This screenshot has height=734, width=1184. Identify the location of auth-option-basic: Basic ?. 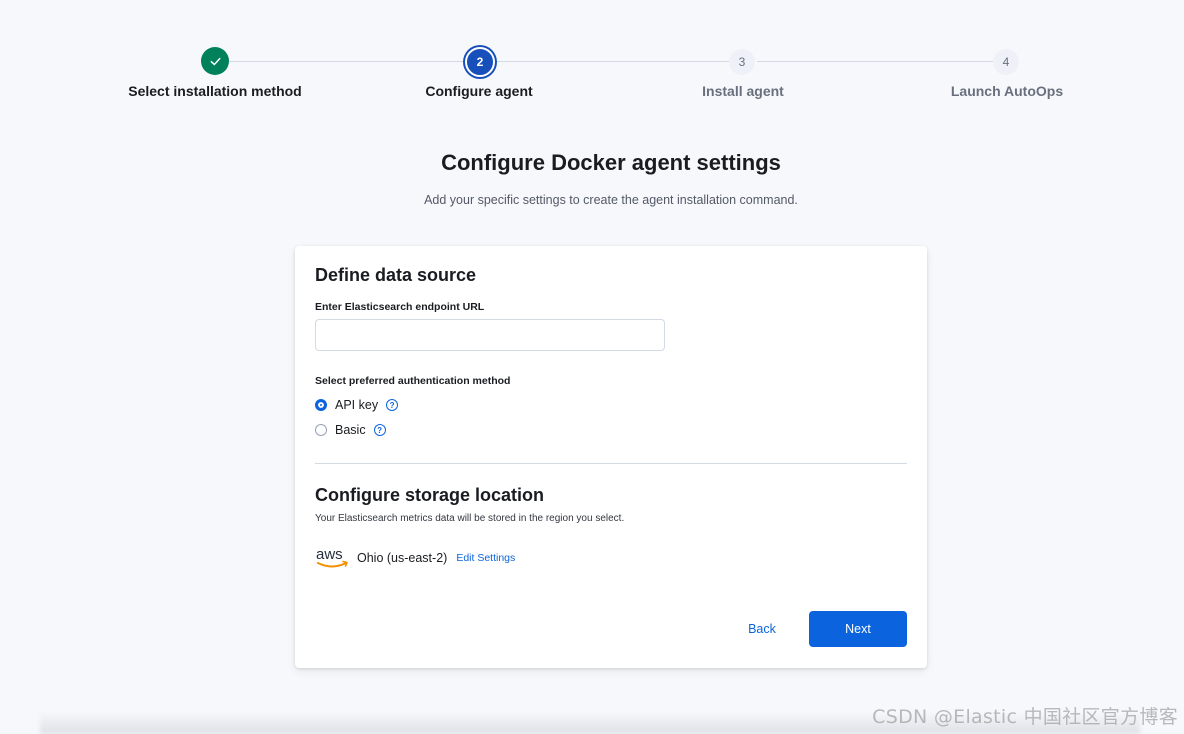
(350, 430).